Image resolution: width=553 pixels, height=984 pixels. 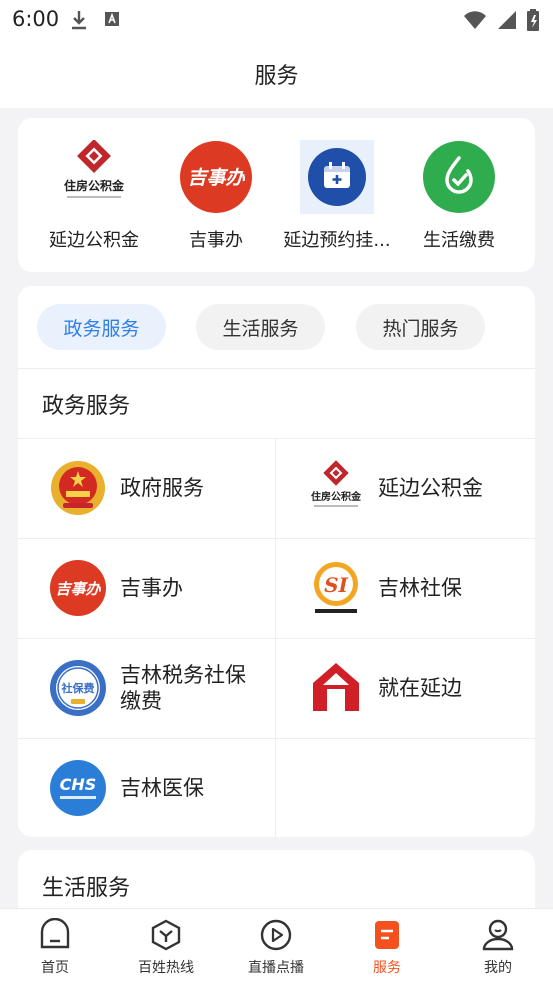 I want to click on service-label: 吉林医保, so click(x=162, y=788).